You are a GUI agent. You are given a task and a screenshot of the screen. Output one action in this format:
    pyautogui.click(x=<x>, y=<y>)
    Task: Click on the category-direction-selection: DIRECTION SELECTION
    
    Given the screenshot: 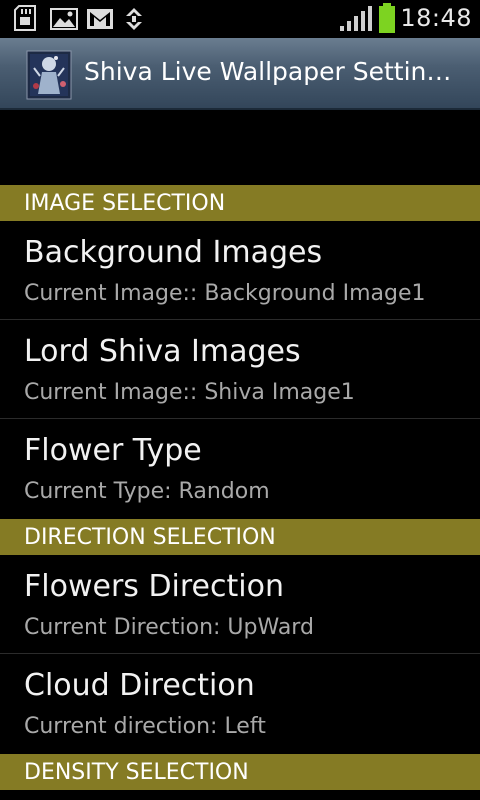 What is the action you would take?
    pyautogui.click(x=240, y=537)
    